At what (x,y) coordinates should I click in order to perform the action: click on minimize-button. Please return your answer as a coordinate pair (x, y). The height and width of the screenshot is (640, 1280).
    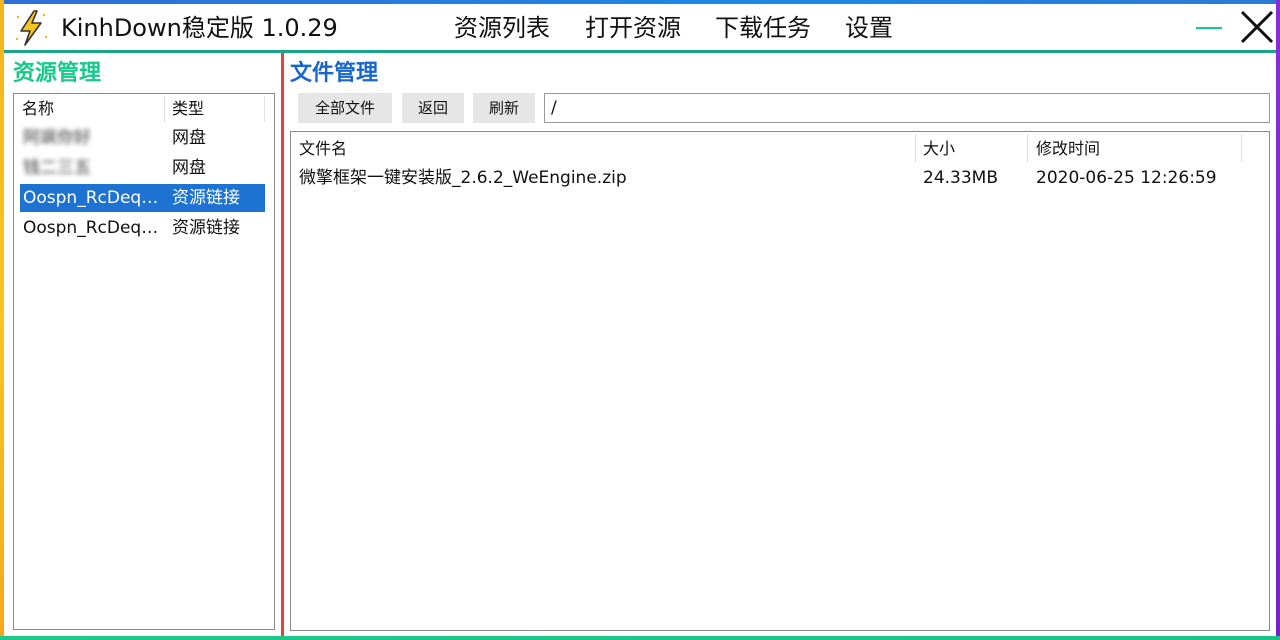
    Looking at the image, I should click on (1209, 27).